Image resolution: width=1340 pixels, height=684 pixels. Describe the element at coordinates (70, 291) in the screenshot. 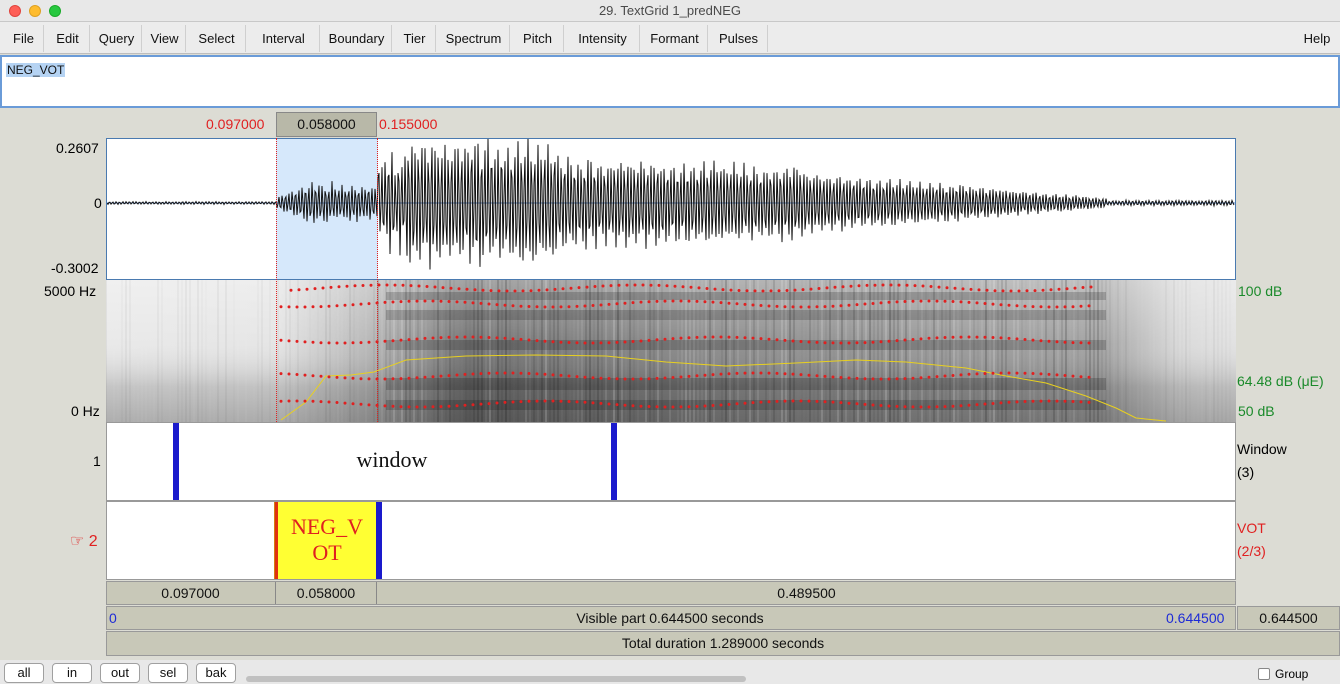

I see `spectrogram-top-hz: 5000 Hz` at that location.